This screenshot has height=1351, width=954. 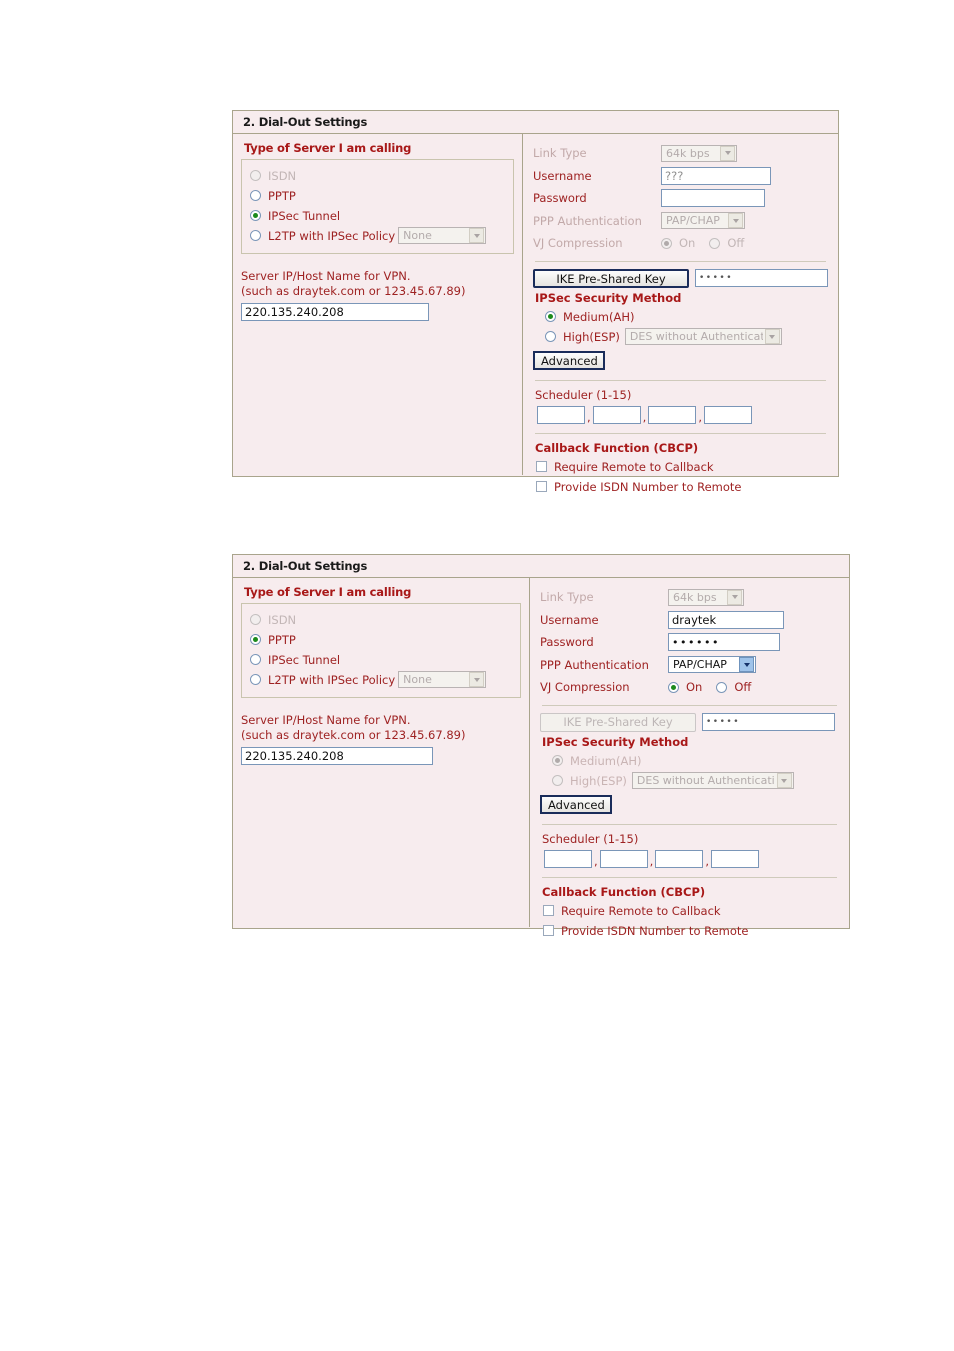 I want to click on vj-compression-row: VJ Compression On Off, so click(x=680, y=243).